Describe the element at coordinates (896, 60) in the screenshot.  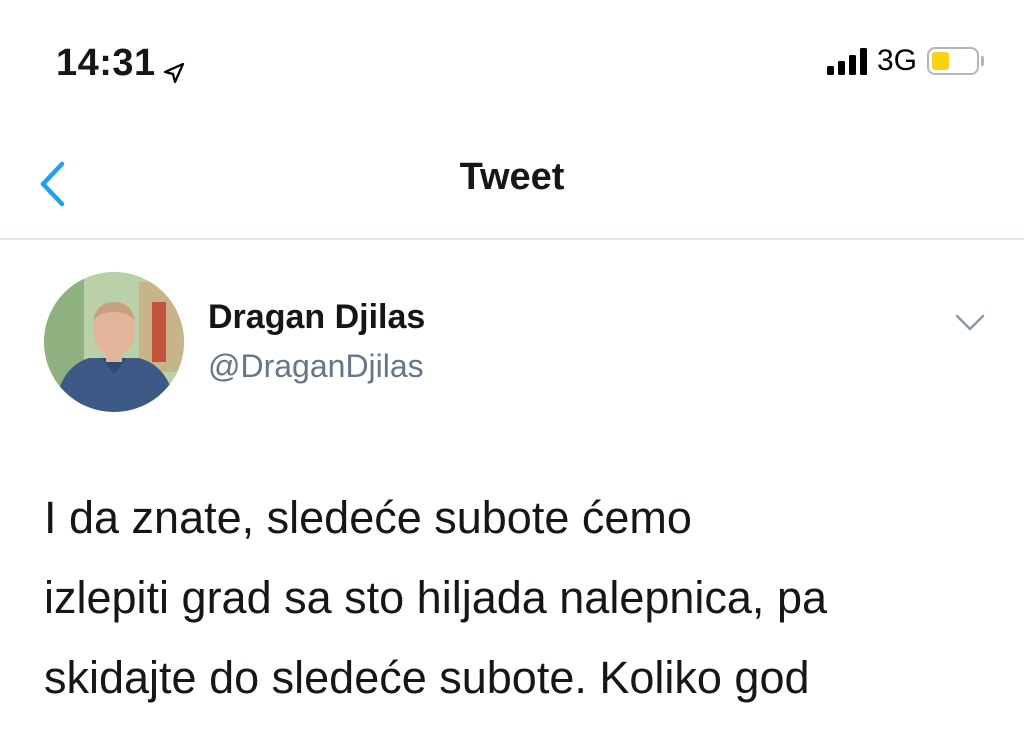
I see `network-type-label: 3G` at that location.